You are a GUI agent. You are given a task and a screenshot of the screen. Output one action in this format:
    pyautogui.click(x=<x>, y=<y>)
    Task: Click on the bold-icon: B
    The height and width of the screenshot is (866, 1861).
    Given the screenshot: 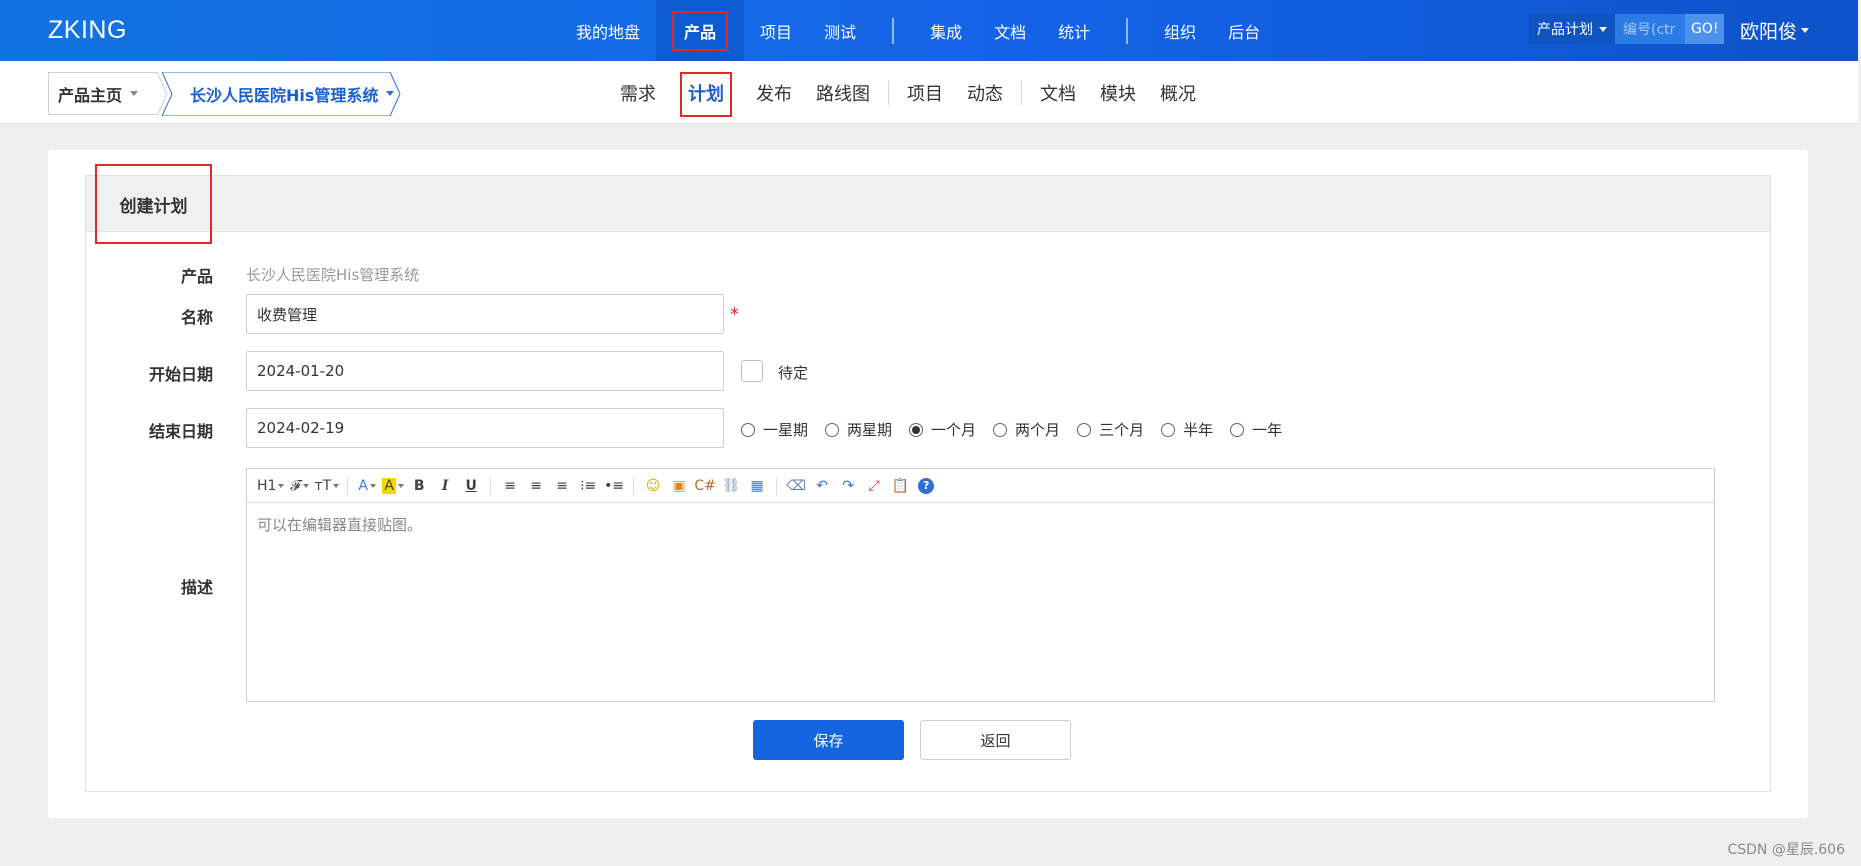 What is the action you would take?
    pyautogui.click(x=419, y=486)
    